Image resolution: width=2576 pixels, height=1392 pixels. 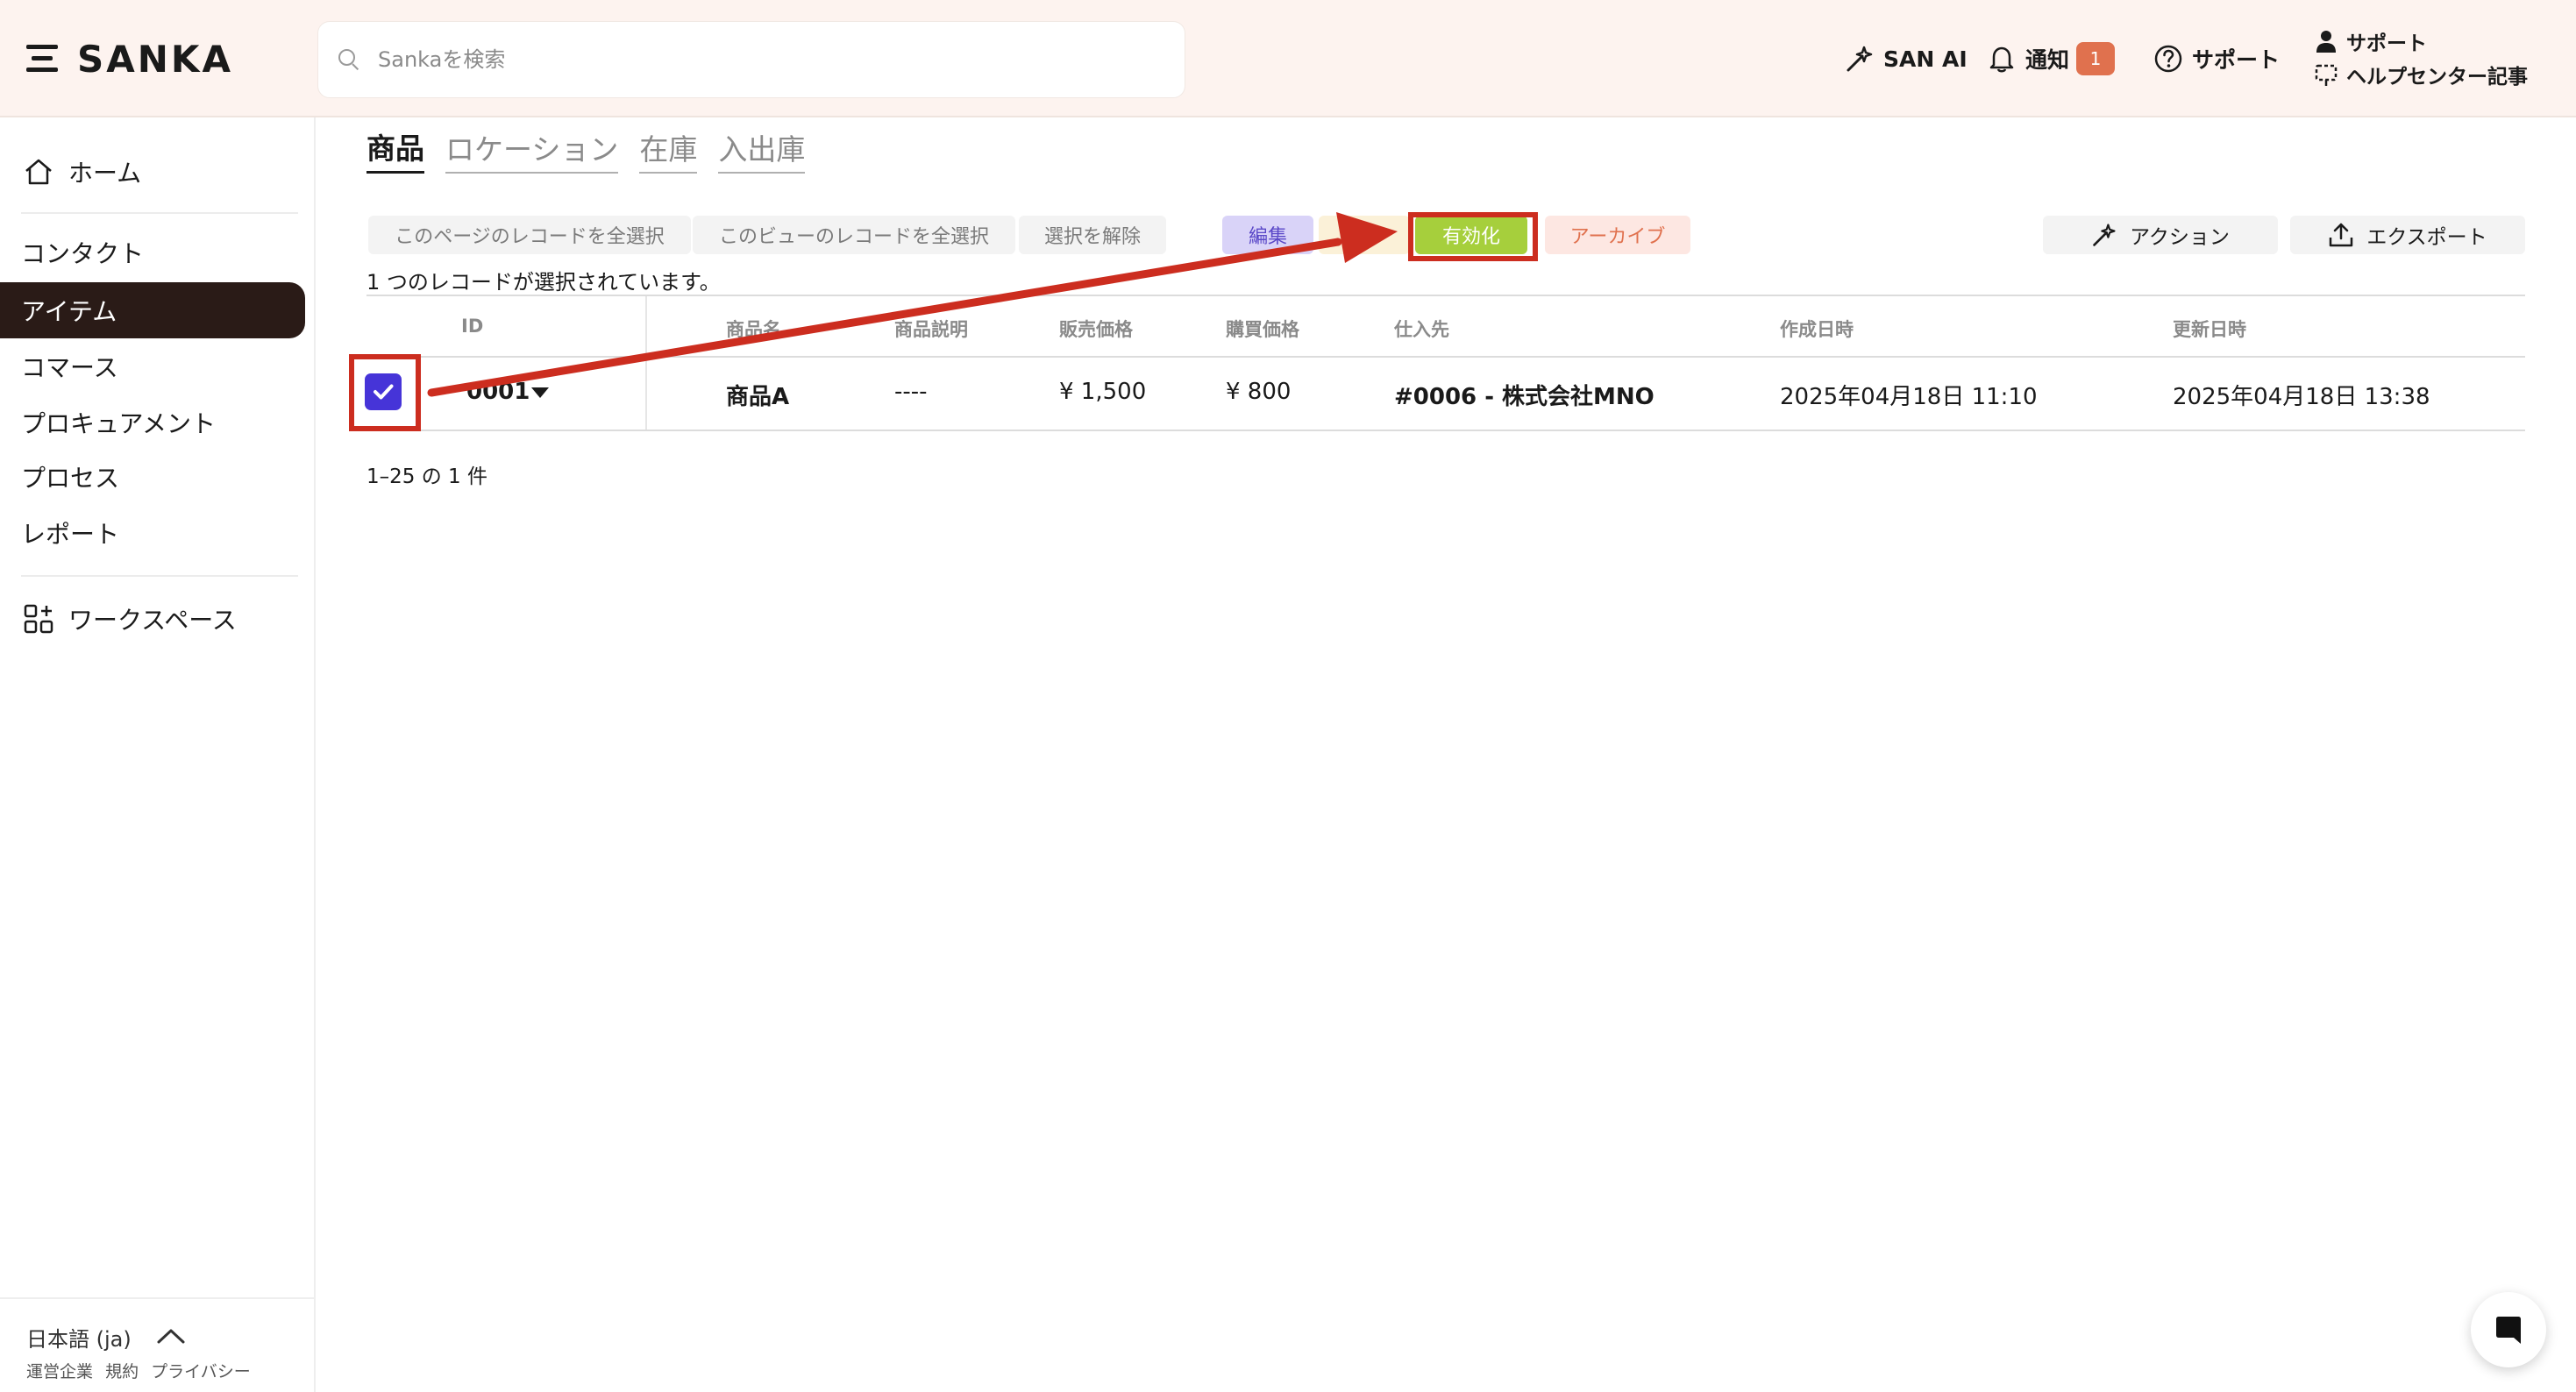 I want to click on export-button: エクスポート, so click(x=2407, y=235).